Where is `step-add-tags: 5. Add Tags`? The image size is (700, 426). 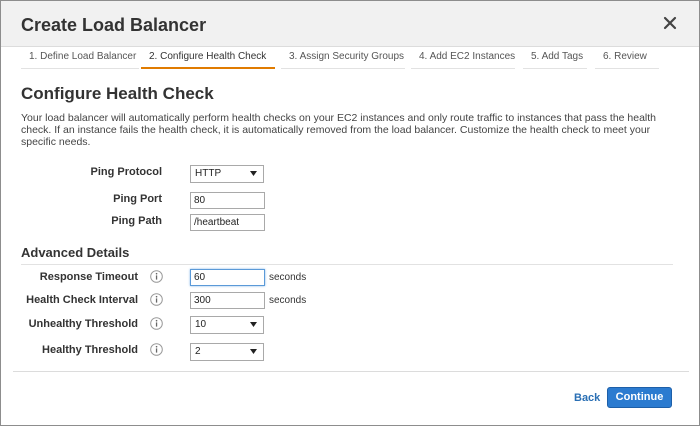
step-add-tags: 5. Add Tags is located at coordinates (555, 58).